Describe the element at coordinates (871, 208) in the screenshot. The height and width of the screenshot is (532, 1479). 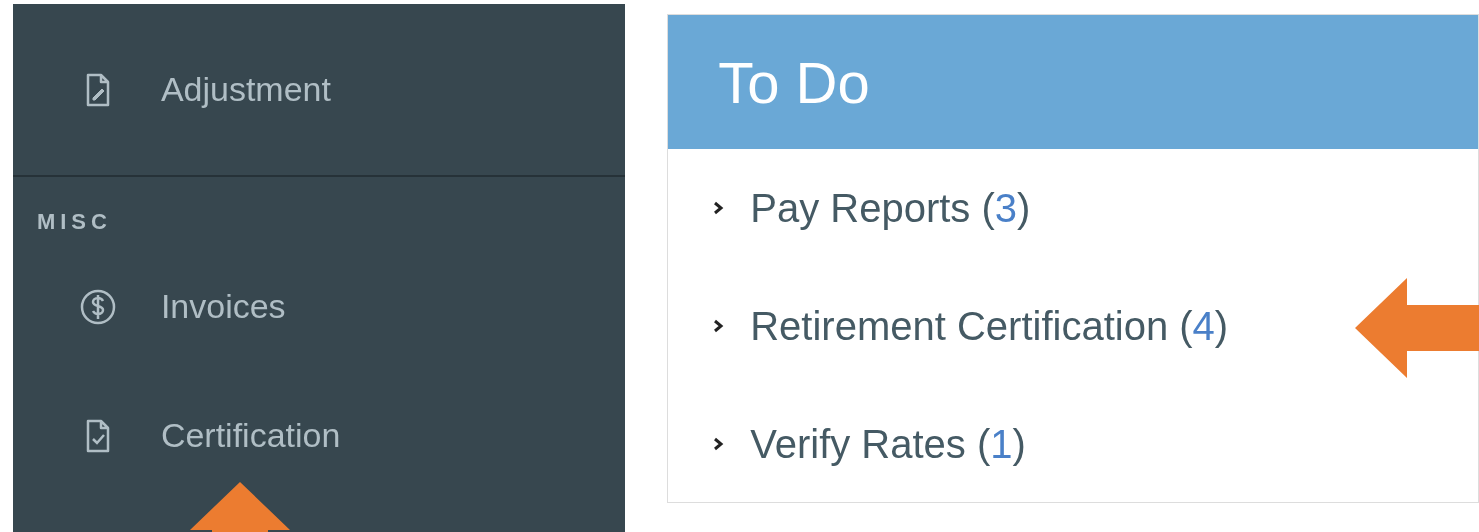
I see `todo-item: Pay Reports (3)` at that location.